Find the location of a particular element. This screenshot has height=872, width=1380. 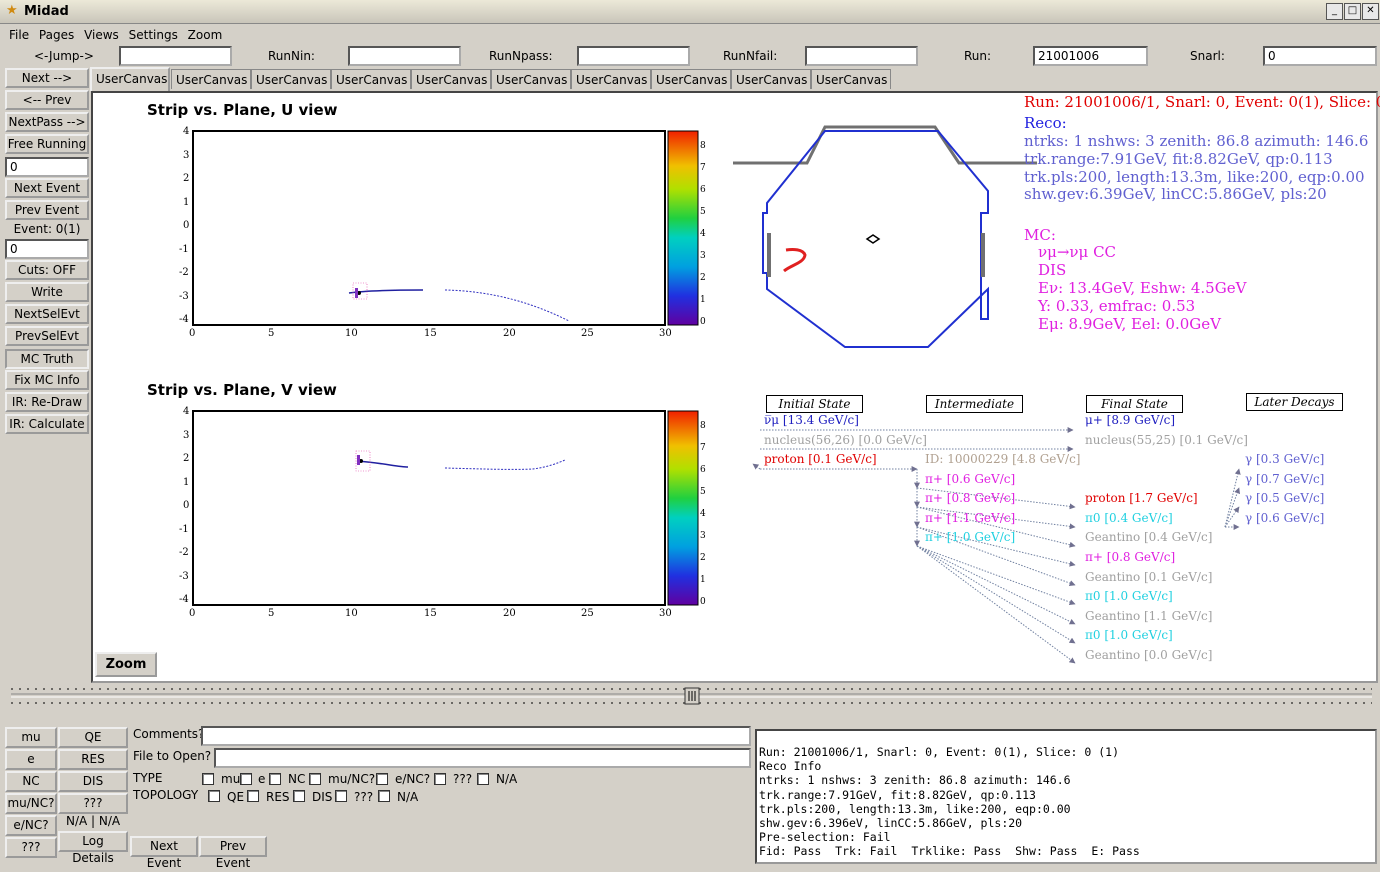

type-mu-nc-checkbox is located at coordinates (315, 779).